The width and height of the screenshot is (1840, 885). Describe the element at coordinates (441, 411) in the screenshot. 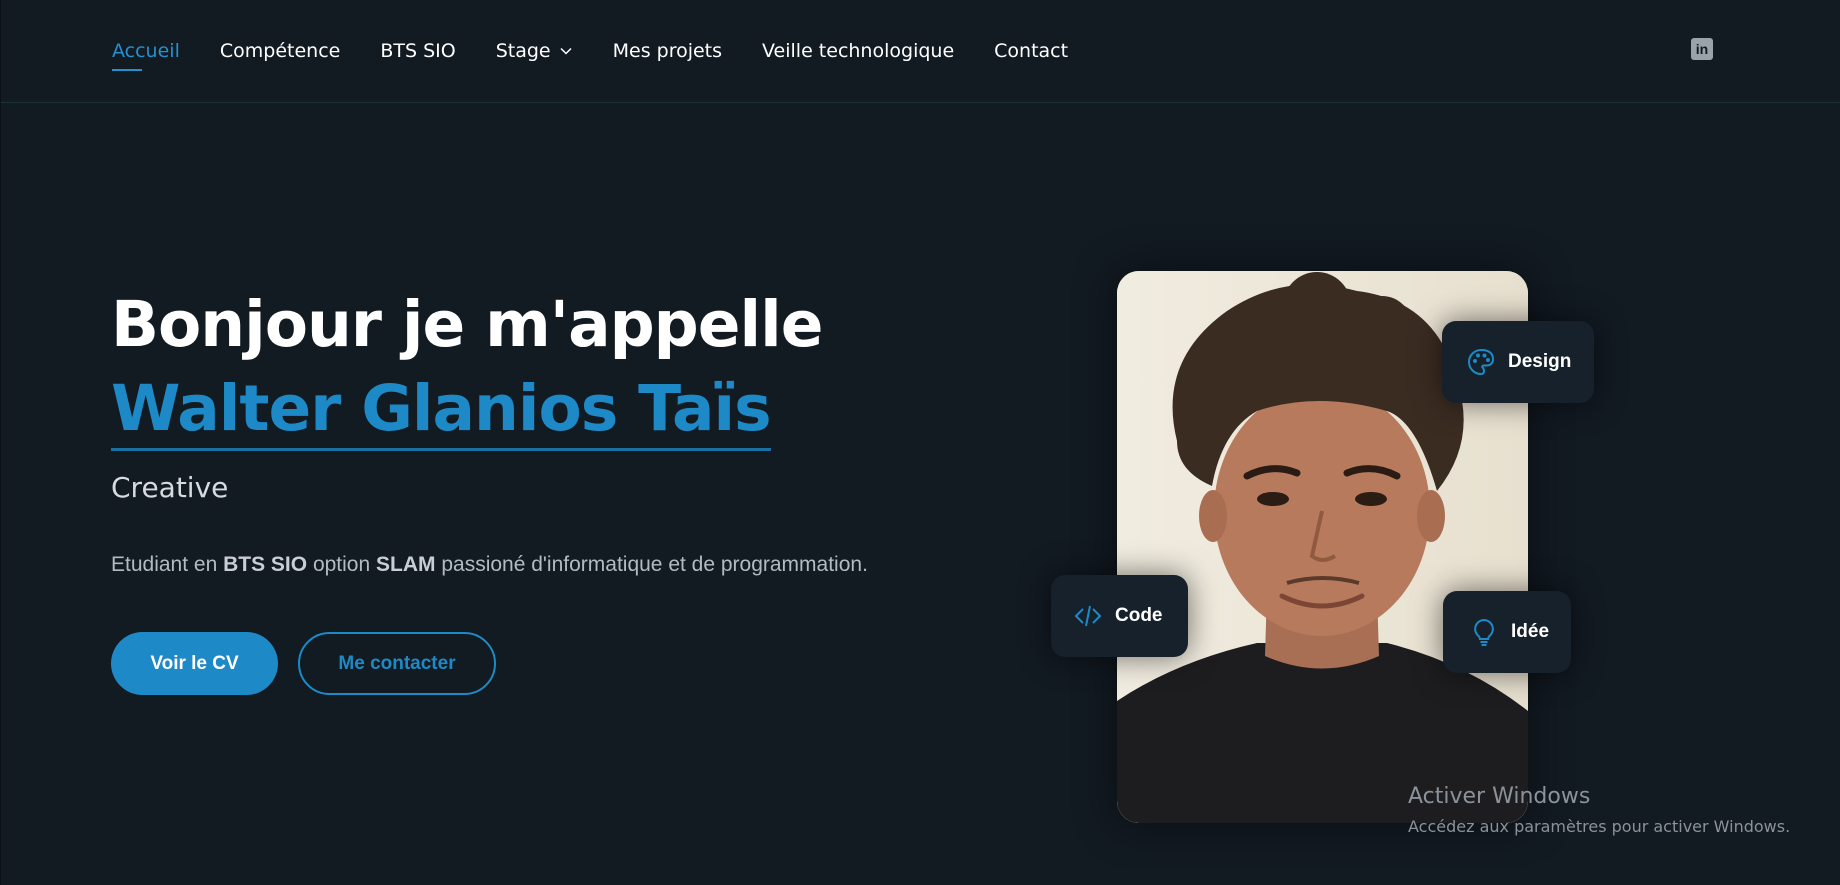

I see `hero-name: Walter Glanios Taïs` at that location.